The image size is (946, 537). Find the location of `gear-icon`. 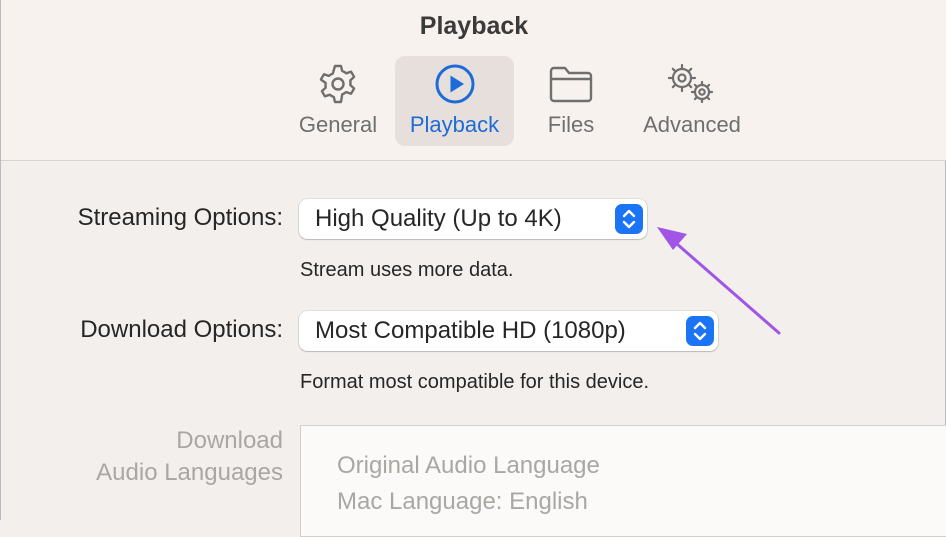

gear-icon is located at coordinates (338, 86).